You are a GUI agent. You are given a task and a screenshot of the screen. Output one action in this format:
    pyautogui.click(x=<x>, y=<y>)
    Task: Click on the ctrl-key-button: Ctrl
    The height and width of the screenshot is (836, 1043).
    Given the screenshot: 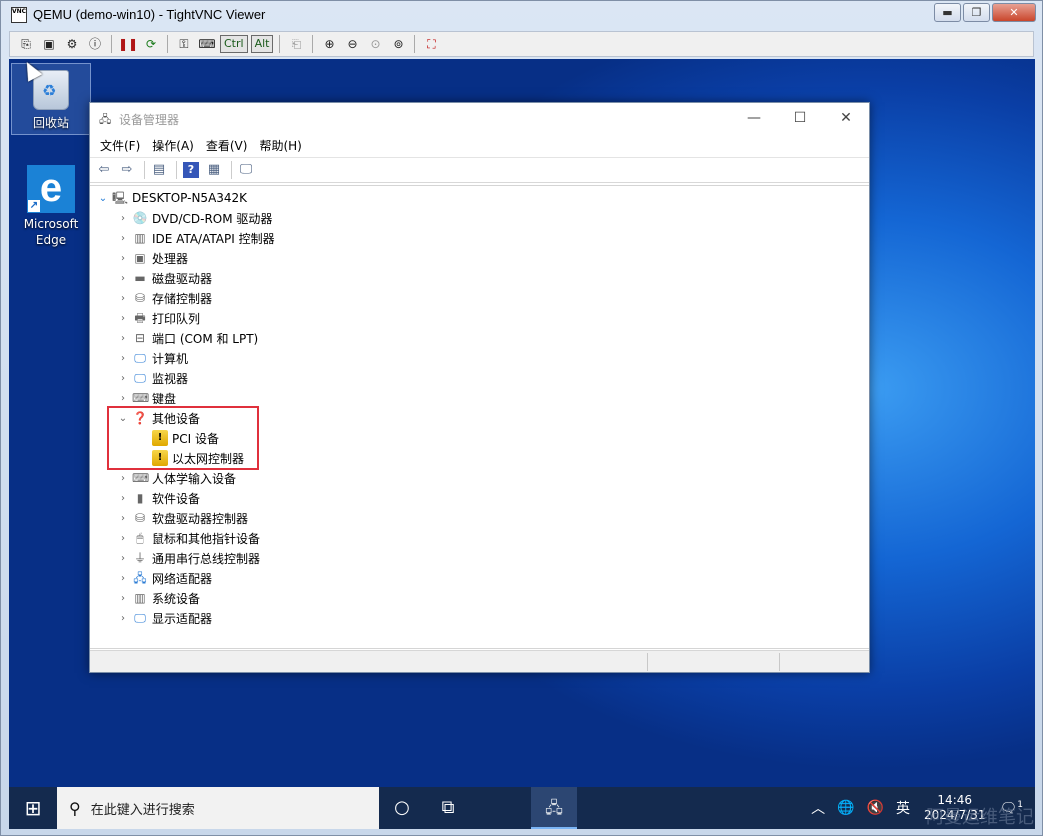 What is the action you would take?
    pyautogui.click(x=234, y=44)
    